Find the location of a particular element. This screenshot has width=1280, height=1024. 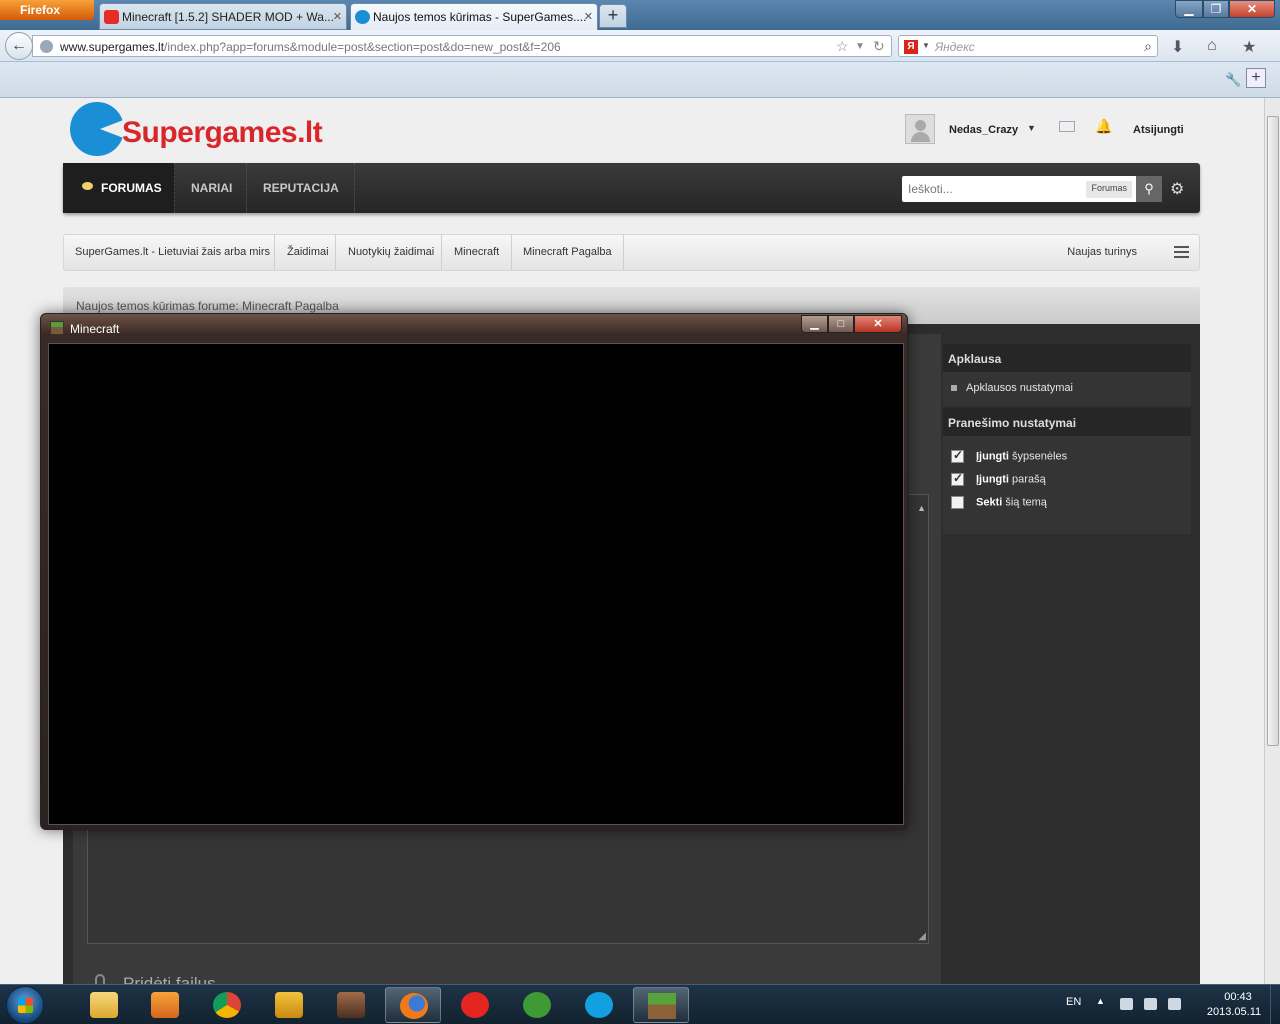

language-indicator: EN is located at coordinates (1073, 1002).